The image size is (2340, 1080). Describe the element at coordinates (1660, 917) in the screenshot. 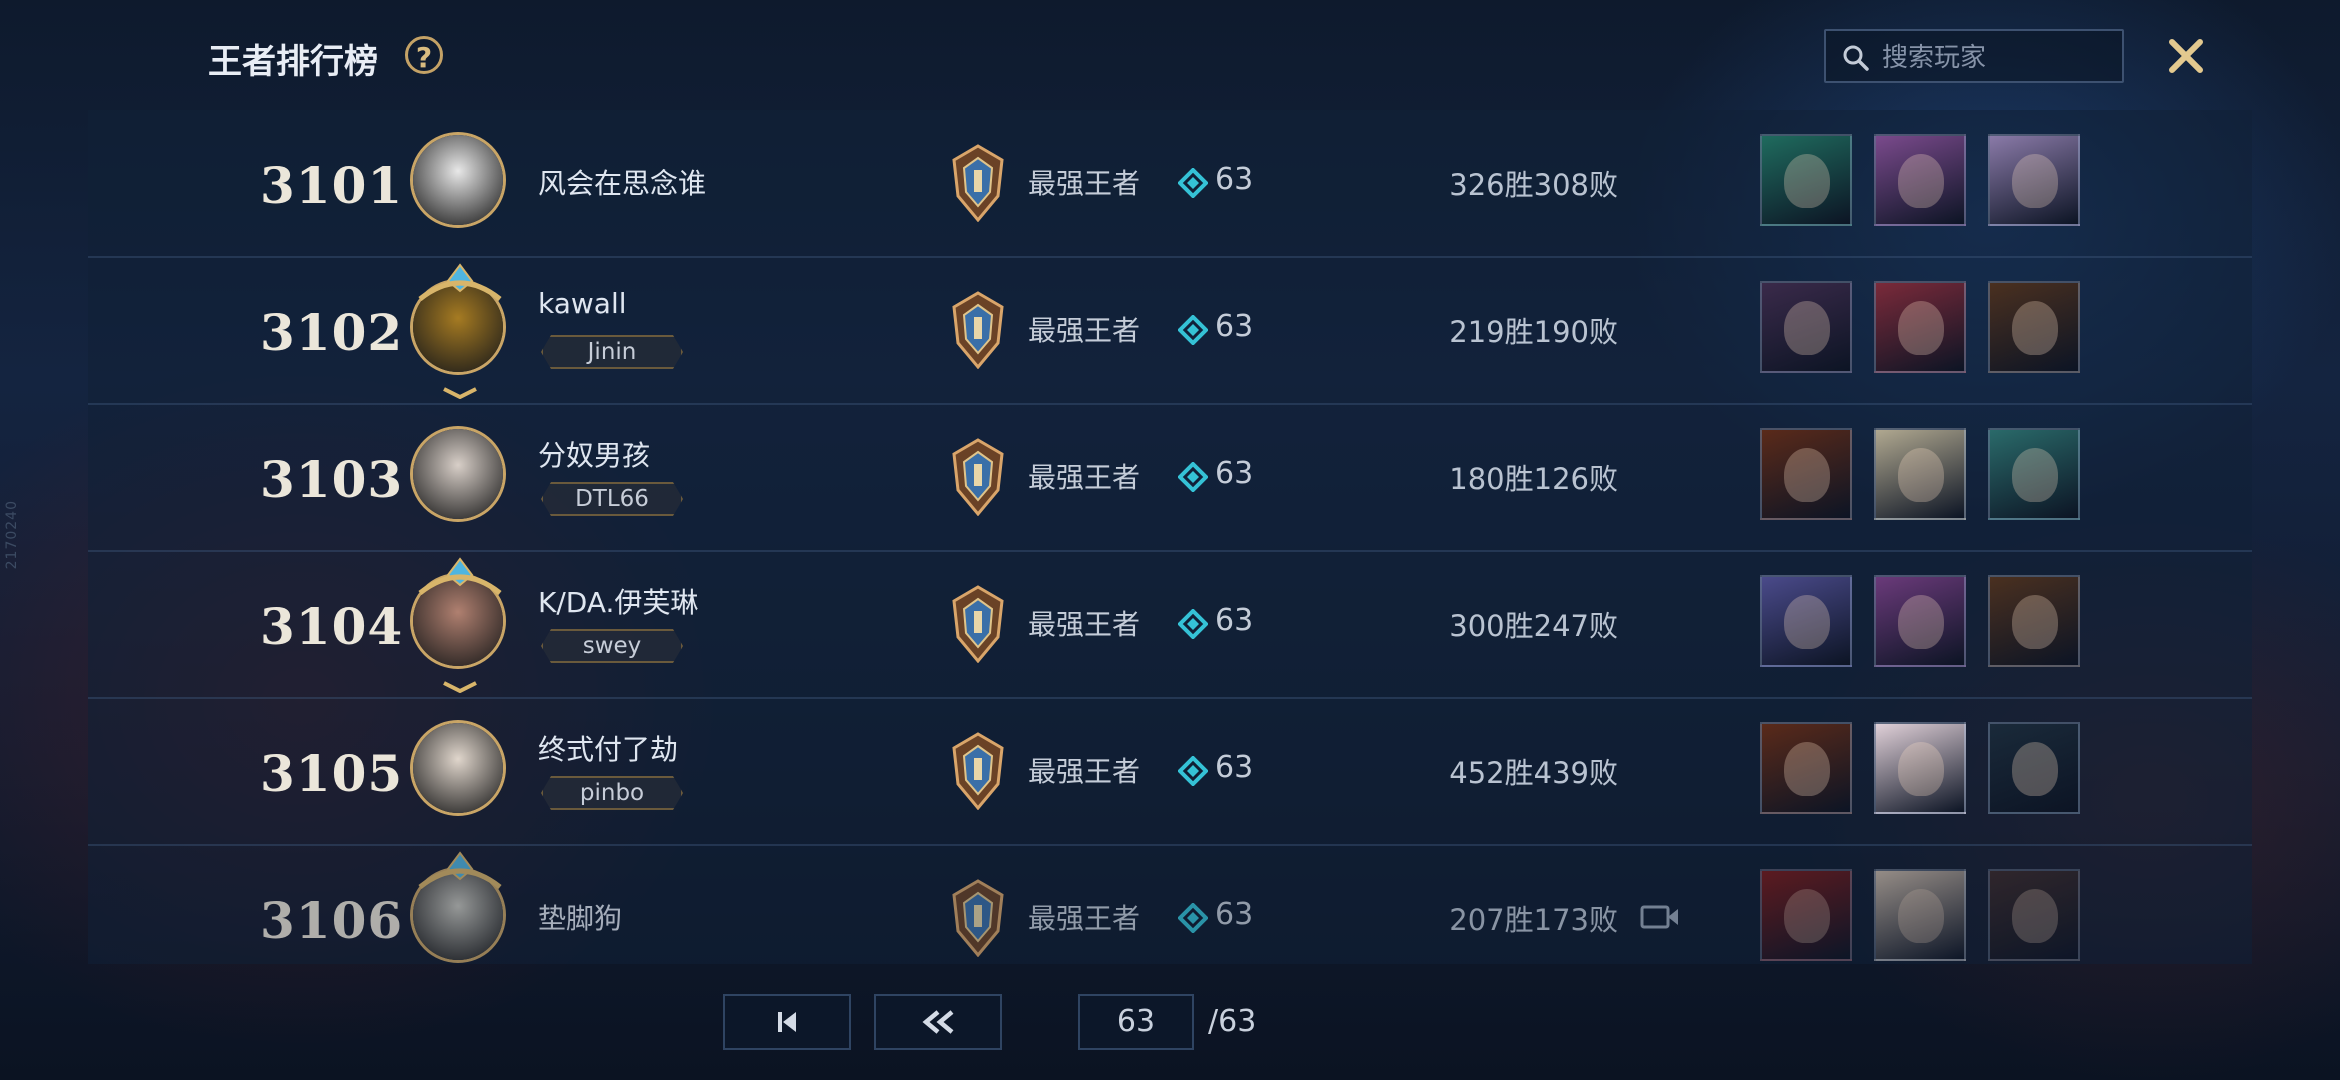

I see `video-replay-icon` at that location.